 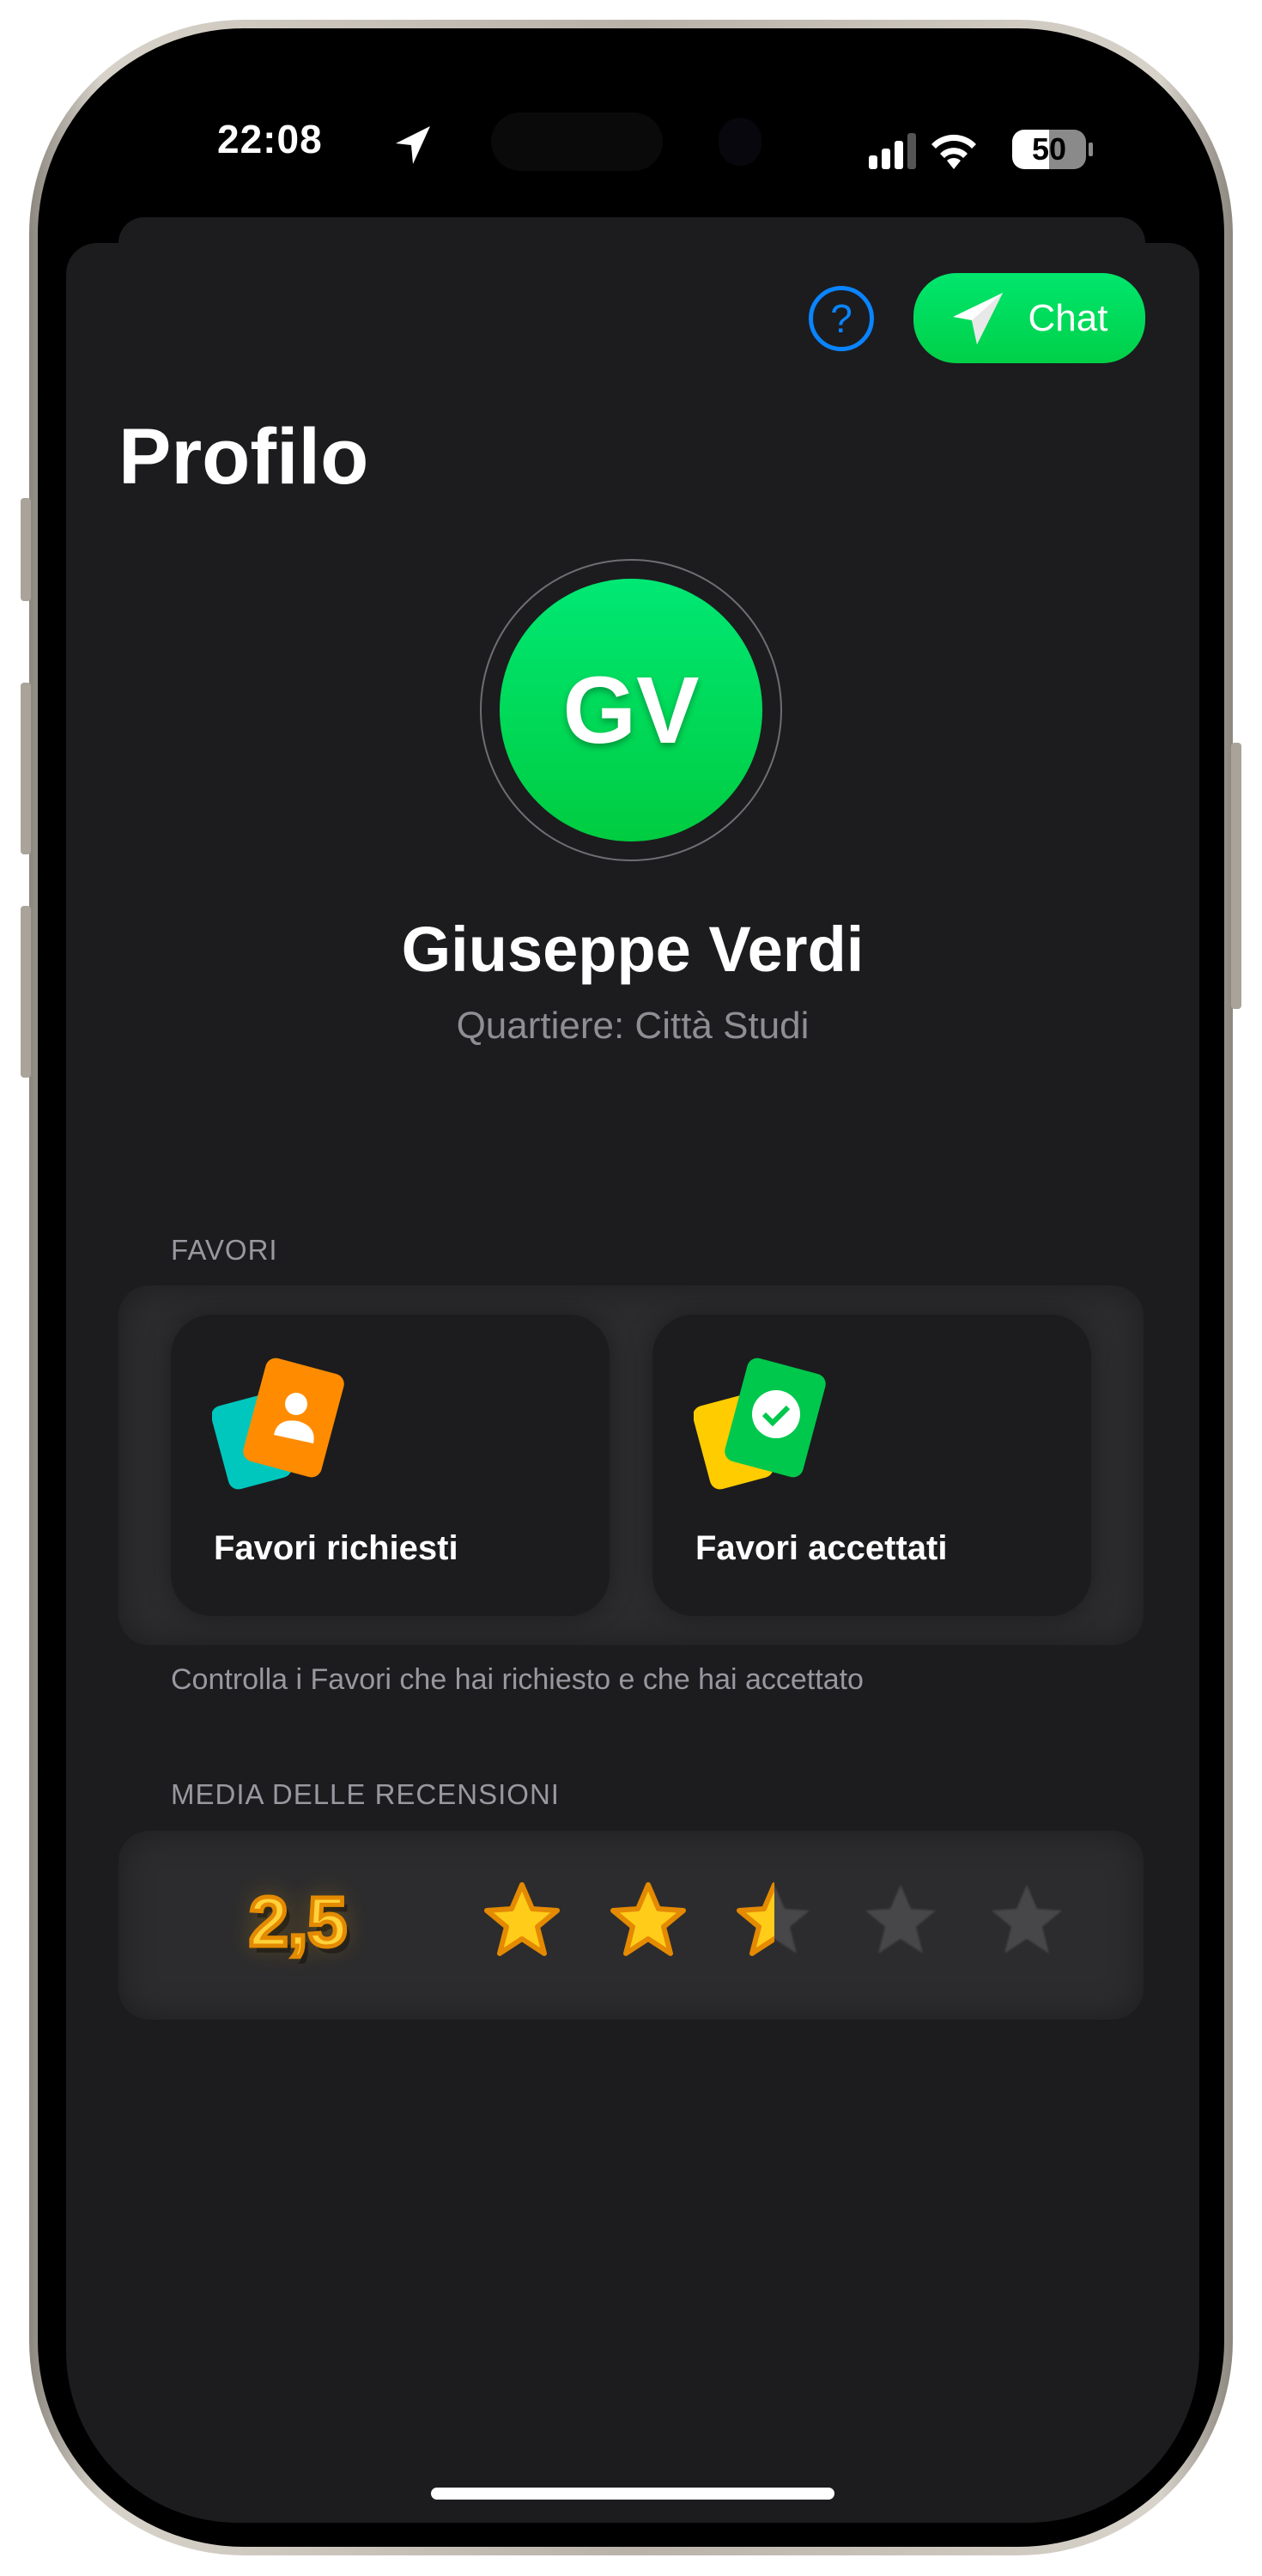 What do you see at coordinates (270, 139) in the screenshot?
I see `status-time: 22:08` at bounding box center [270, 139].